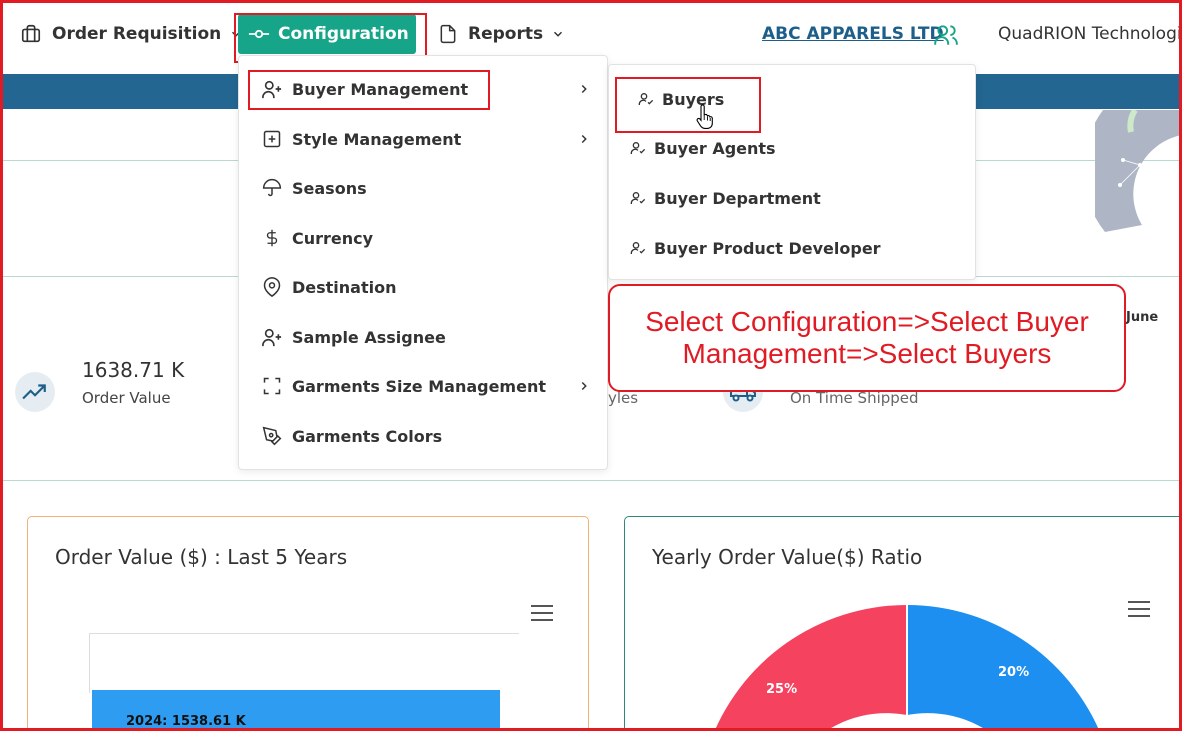 Image resolution: width=1182 pixels, height=731 pixels. Describe the element at coordinates (272, 188) in the screenshot. I see `umbrella-icon` at that location.